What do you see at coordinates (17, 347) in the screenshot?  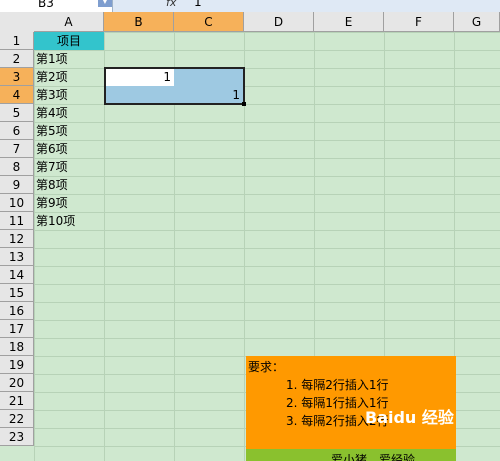 I see `row-header-18: 18` at bounding box center [17, 347].